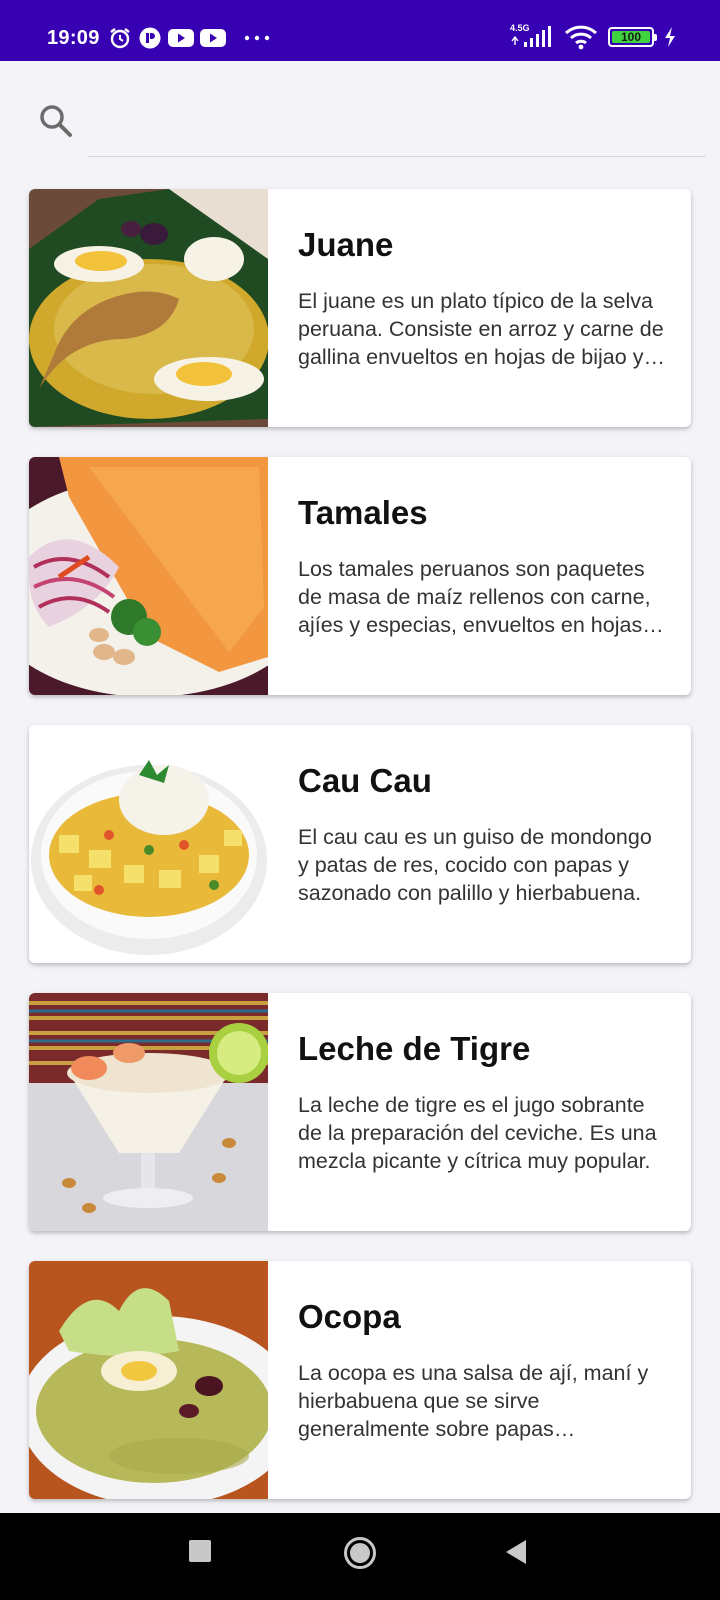 The image size is (720, 1600). Describe the element at coordinates (360, 1553) in the screenshot. I see `home-button` at that location.